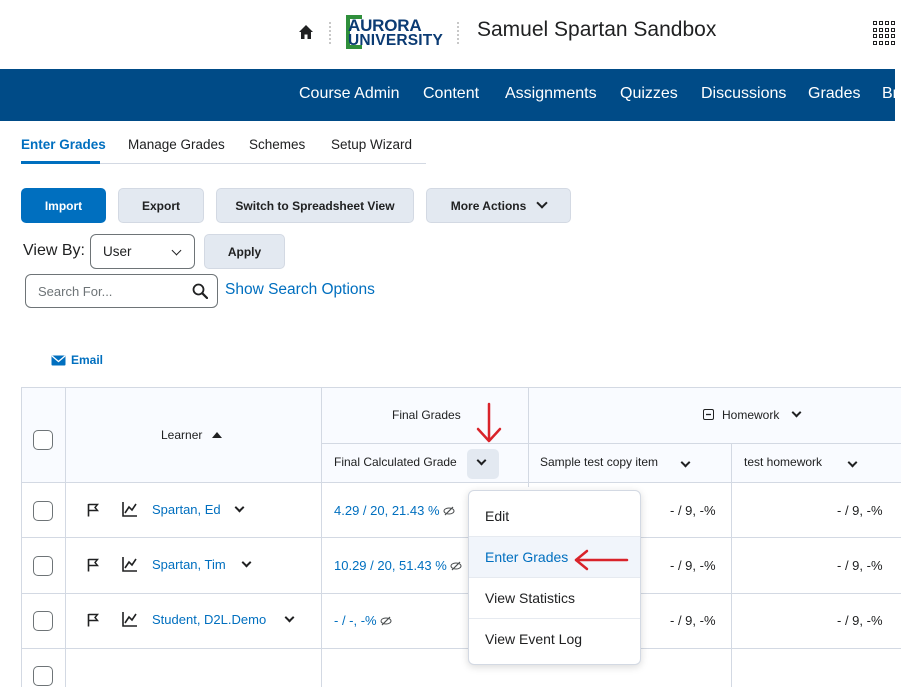 Image resolution: width=923 pixels, height=691 pixels. Describe the element at coordinates (142, 251) in the screenshot. I see `view-by-select: User` at that location.